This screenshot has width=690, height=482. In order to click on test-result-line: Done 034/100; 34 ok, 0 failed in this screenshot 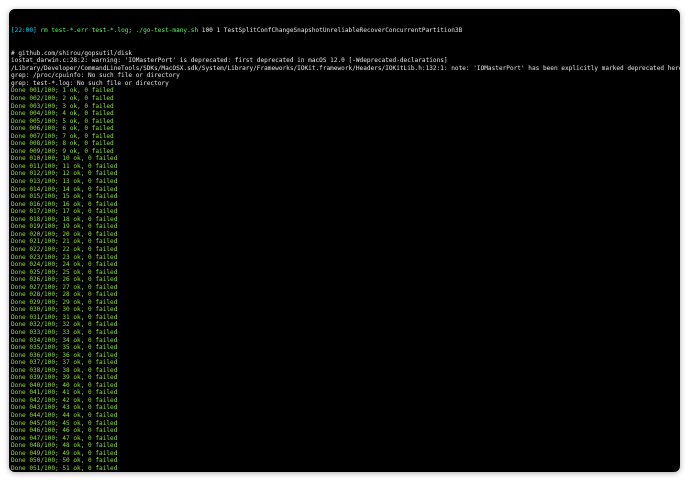, I will do `click(64, 340)`.